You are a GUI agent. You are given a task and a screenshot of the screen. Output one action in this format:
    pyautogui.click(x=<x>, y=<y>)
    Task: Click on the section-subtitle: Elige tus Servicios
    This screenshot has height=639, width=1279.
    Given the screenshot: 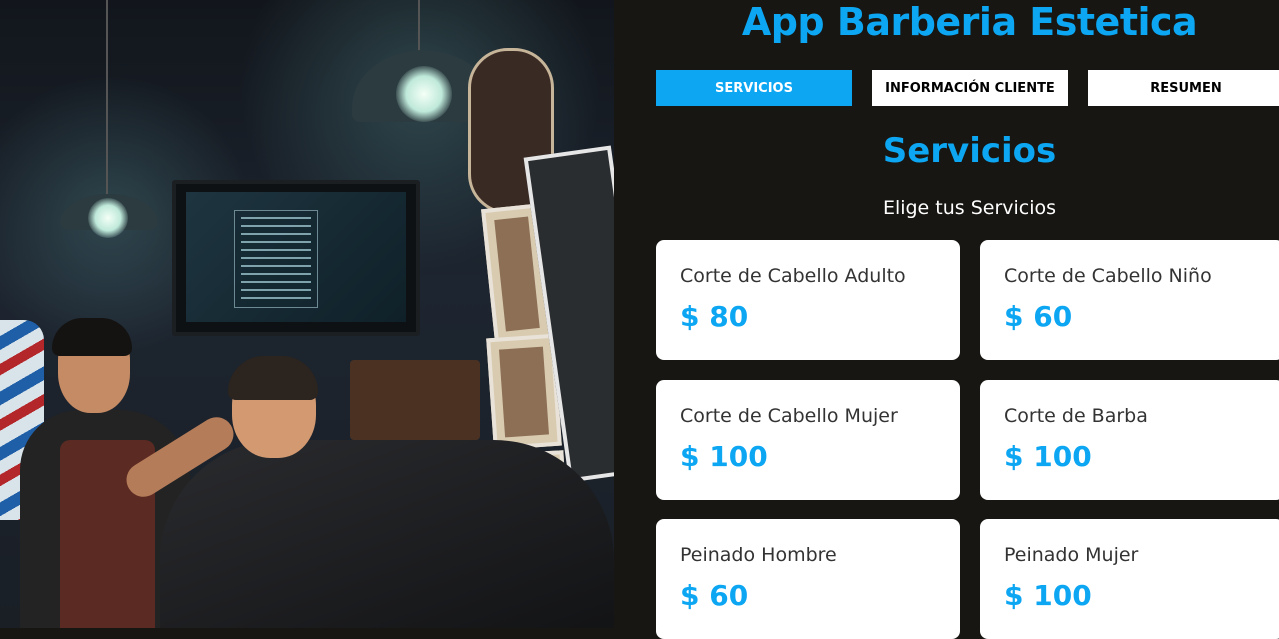 What is the action you would take?
    pyautogui.click(x=969, y=208)
    